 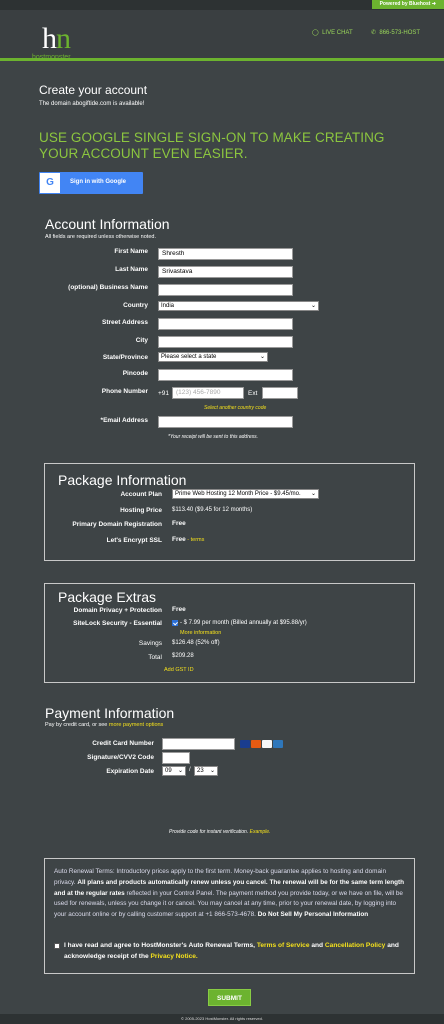 I want to click on state-select: Please select a state ⌄, so click(x=213, y=357).